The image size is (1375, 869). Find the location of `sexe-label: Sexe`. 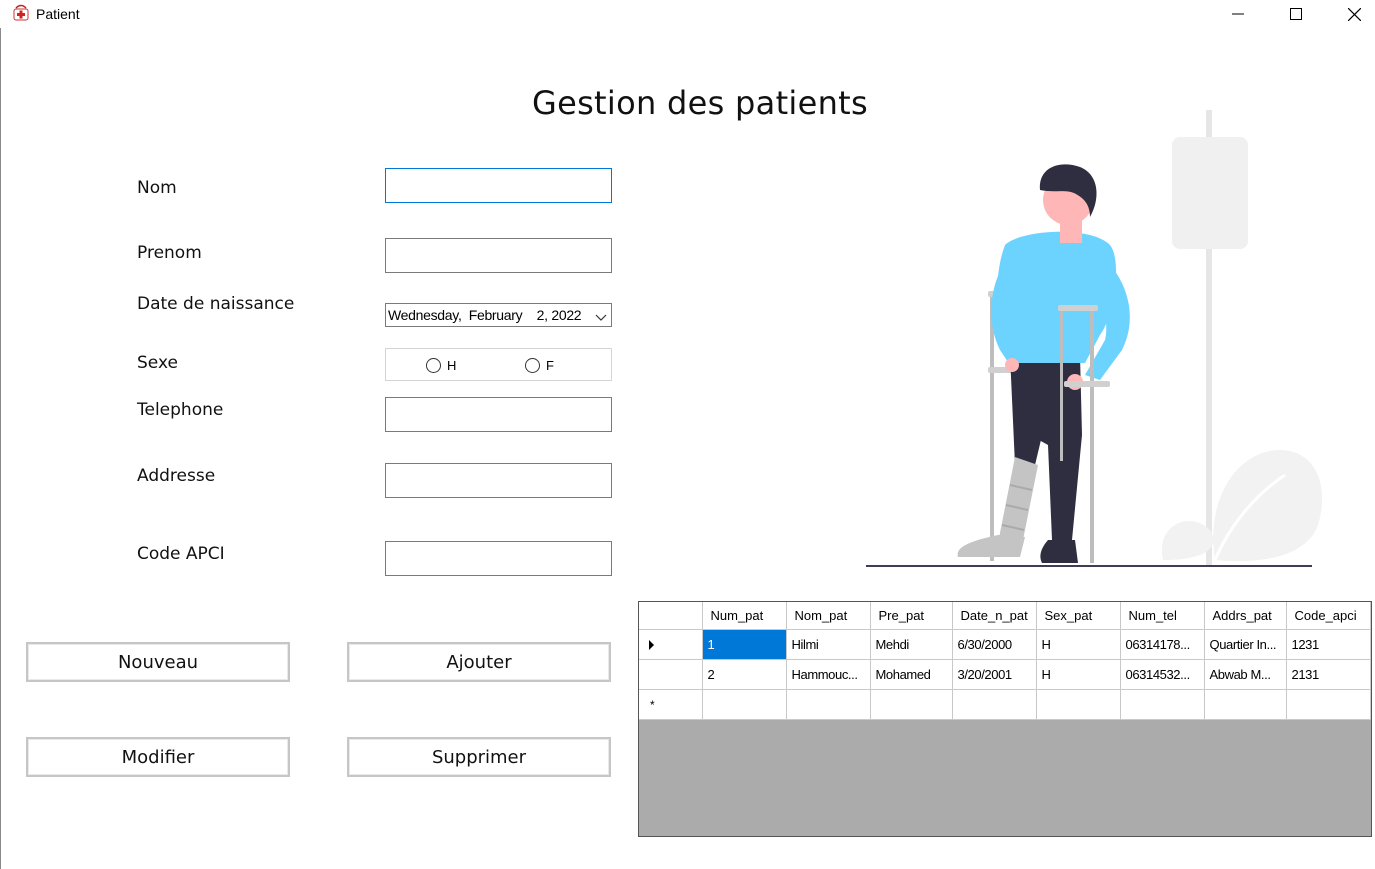

sexe-label: Sexe is located at coordinates (157, 363).